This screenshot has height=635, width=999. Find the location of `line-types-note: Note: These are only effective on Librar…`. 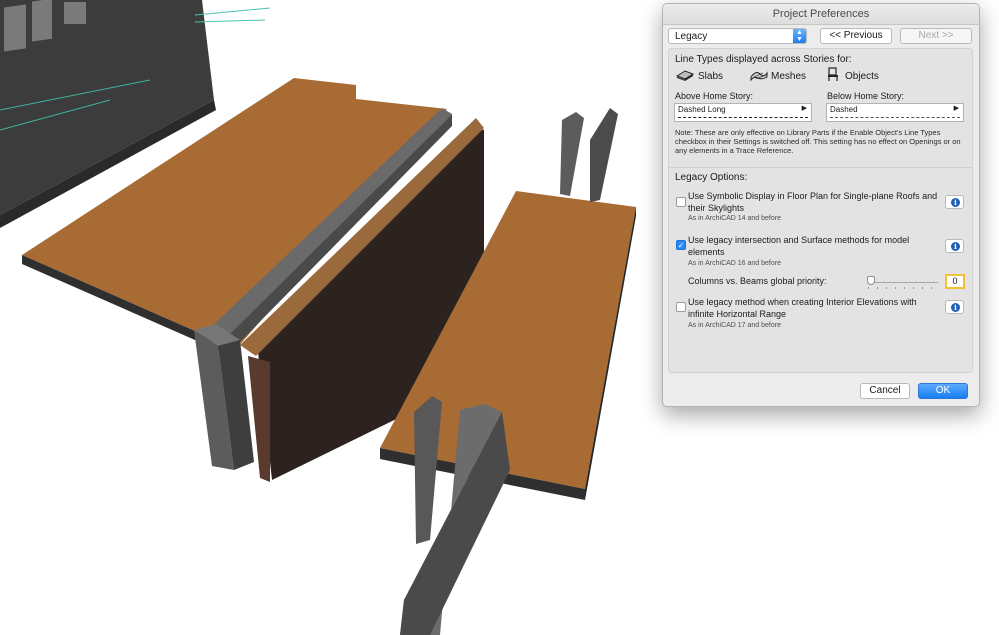

line-types-note: Note: These are only effective on Librar… is located at coordinates (818, 141).